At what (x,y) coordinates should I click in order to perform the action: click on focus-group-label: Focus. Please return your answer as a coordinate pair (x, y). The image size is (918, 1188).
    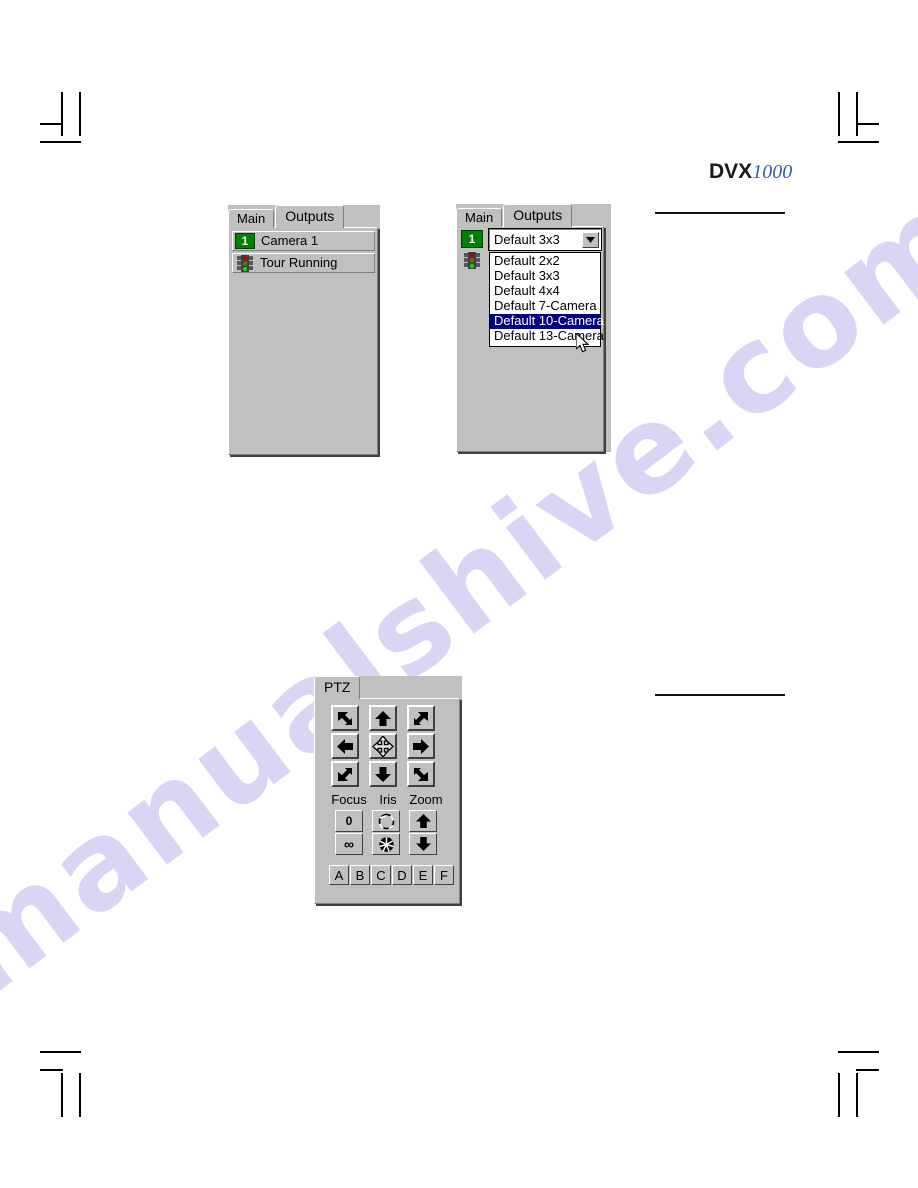
    Looking at the image, I should click on (349, 799).